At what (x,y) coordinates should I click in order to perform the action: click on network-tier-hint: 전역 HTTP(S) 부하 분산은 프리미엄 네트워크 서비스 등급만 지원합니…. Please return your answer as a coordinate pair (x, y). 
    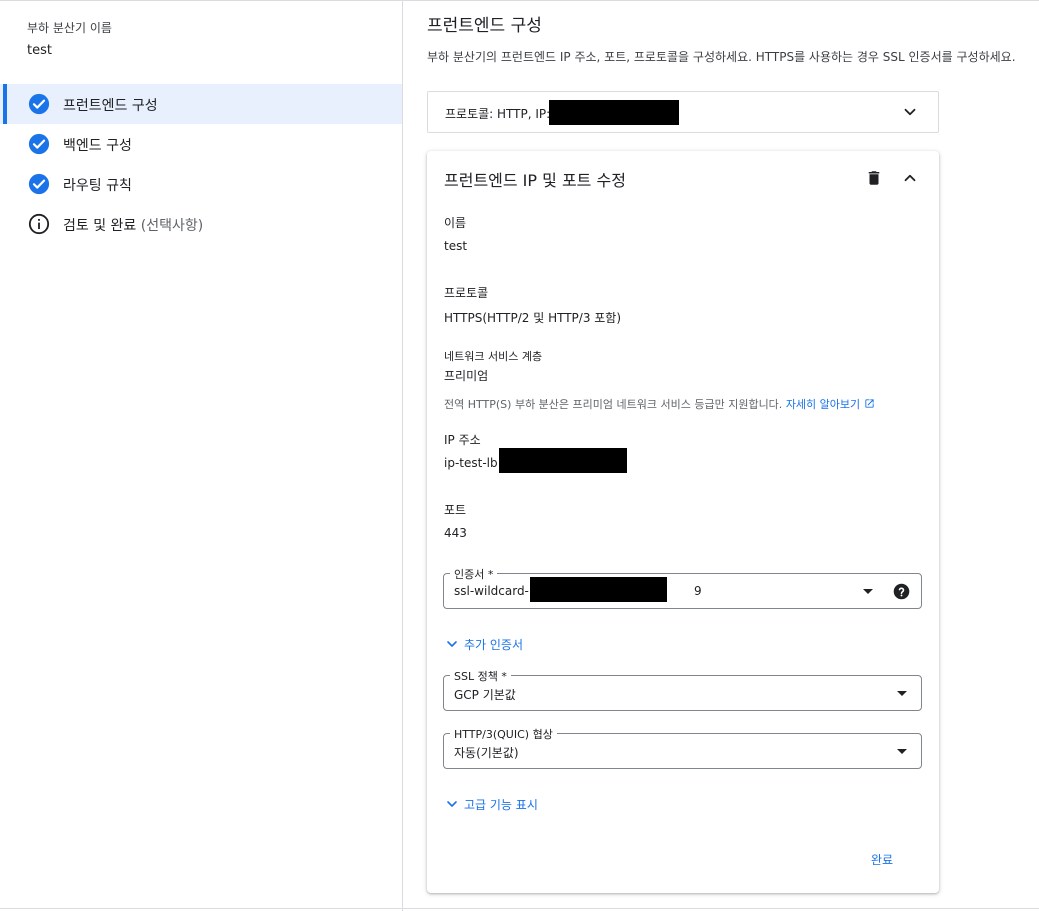
    Looking at the image, I should click on (659, 404).